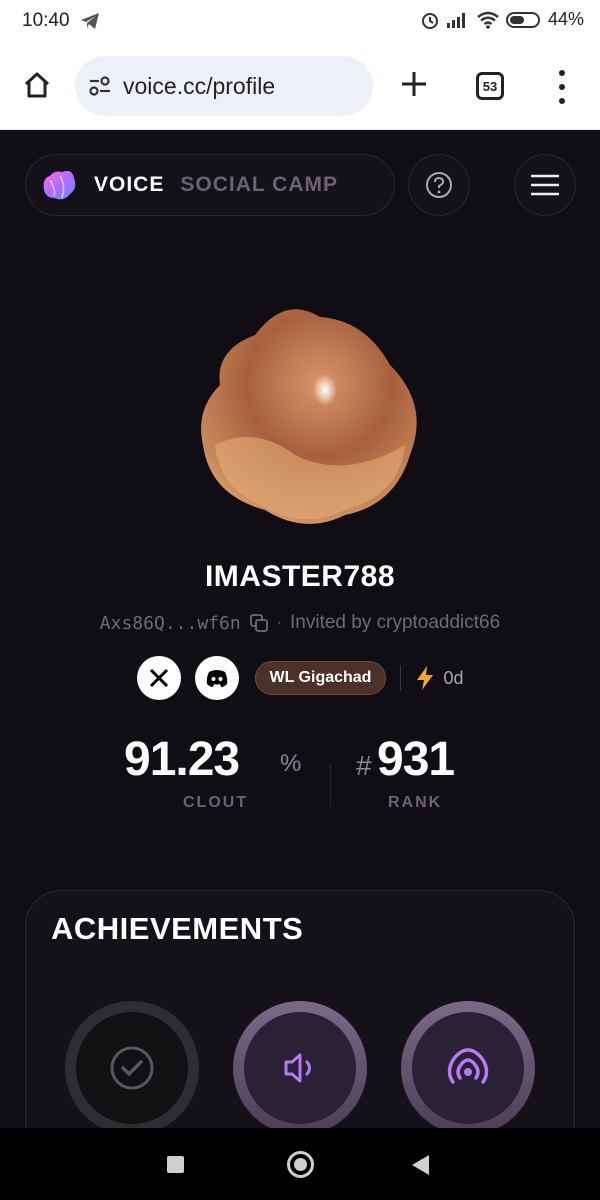  What do you see at coordinates (414, 84) in the screenshot?
I see `new-tab-icon` at bounding box center [414, 84].